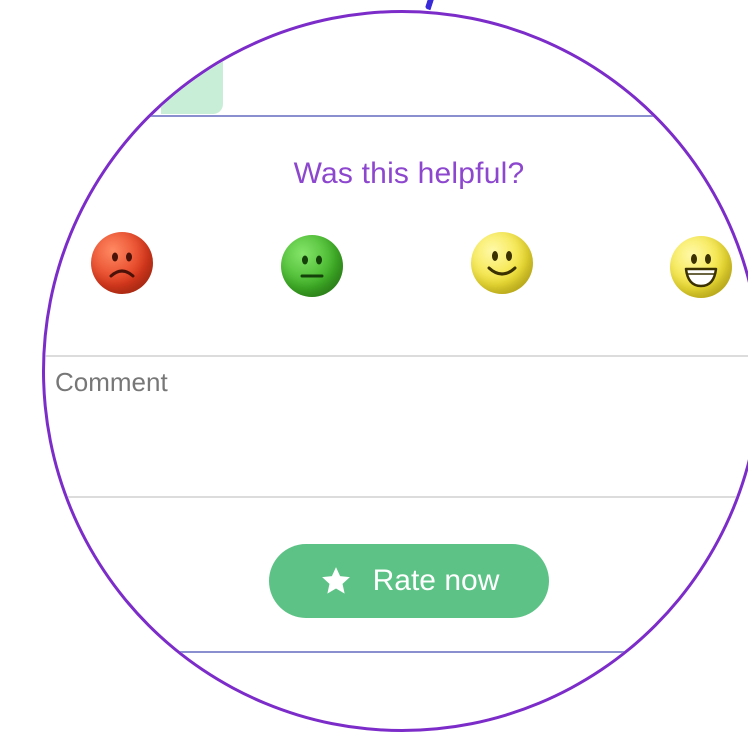 Image resolution: width=748 pixels, height=748 pixels. Describe the element at coordinates (396, 652) in the screenshot. I see `section-divider-bottom` at that location.